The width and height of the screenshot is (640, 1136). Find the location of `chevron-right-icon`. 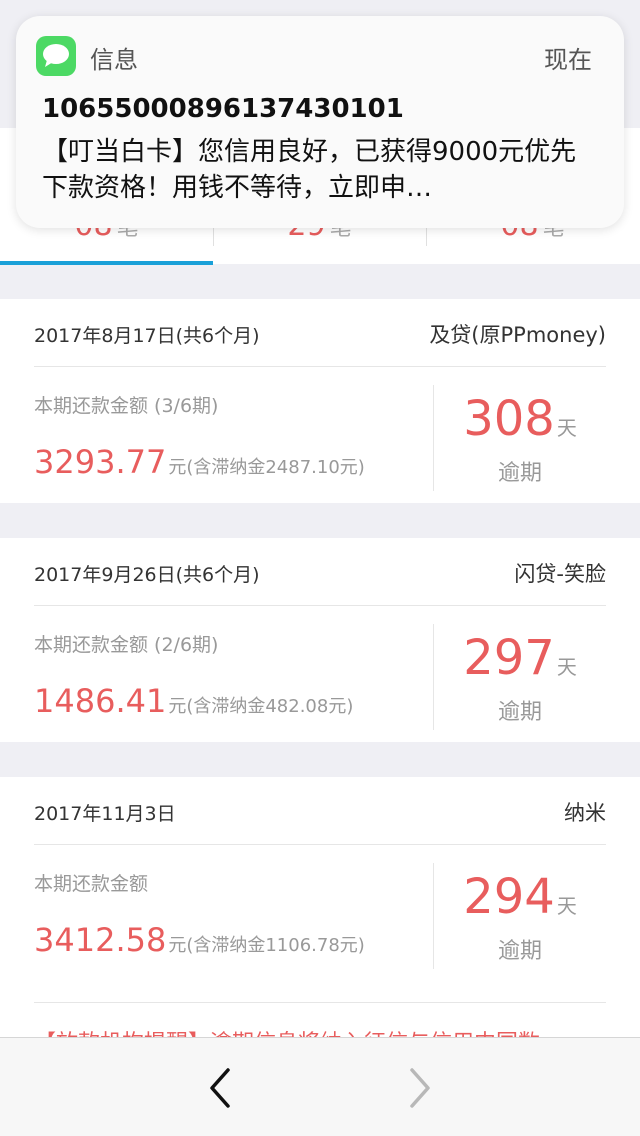

chevron-right-icon is located at coordinates (420, 1088).